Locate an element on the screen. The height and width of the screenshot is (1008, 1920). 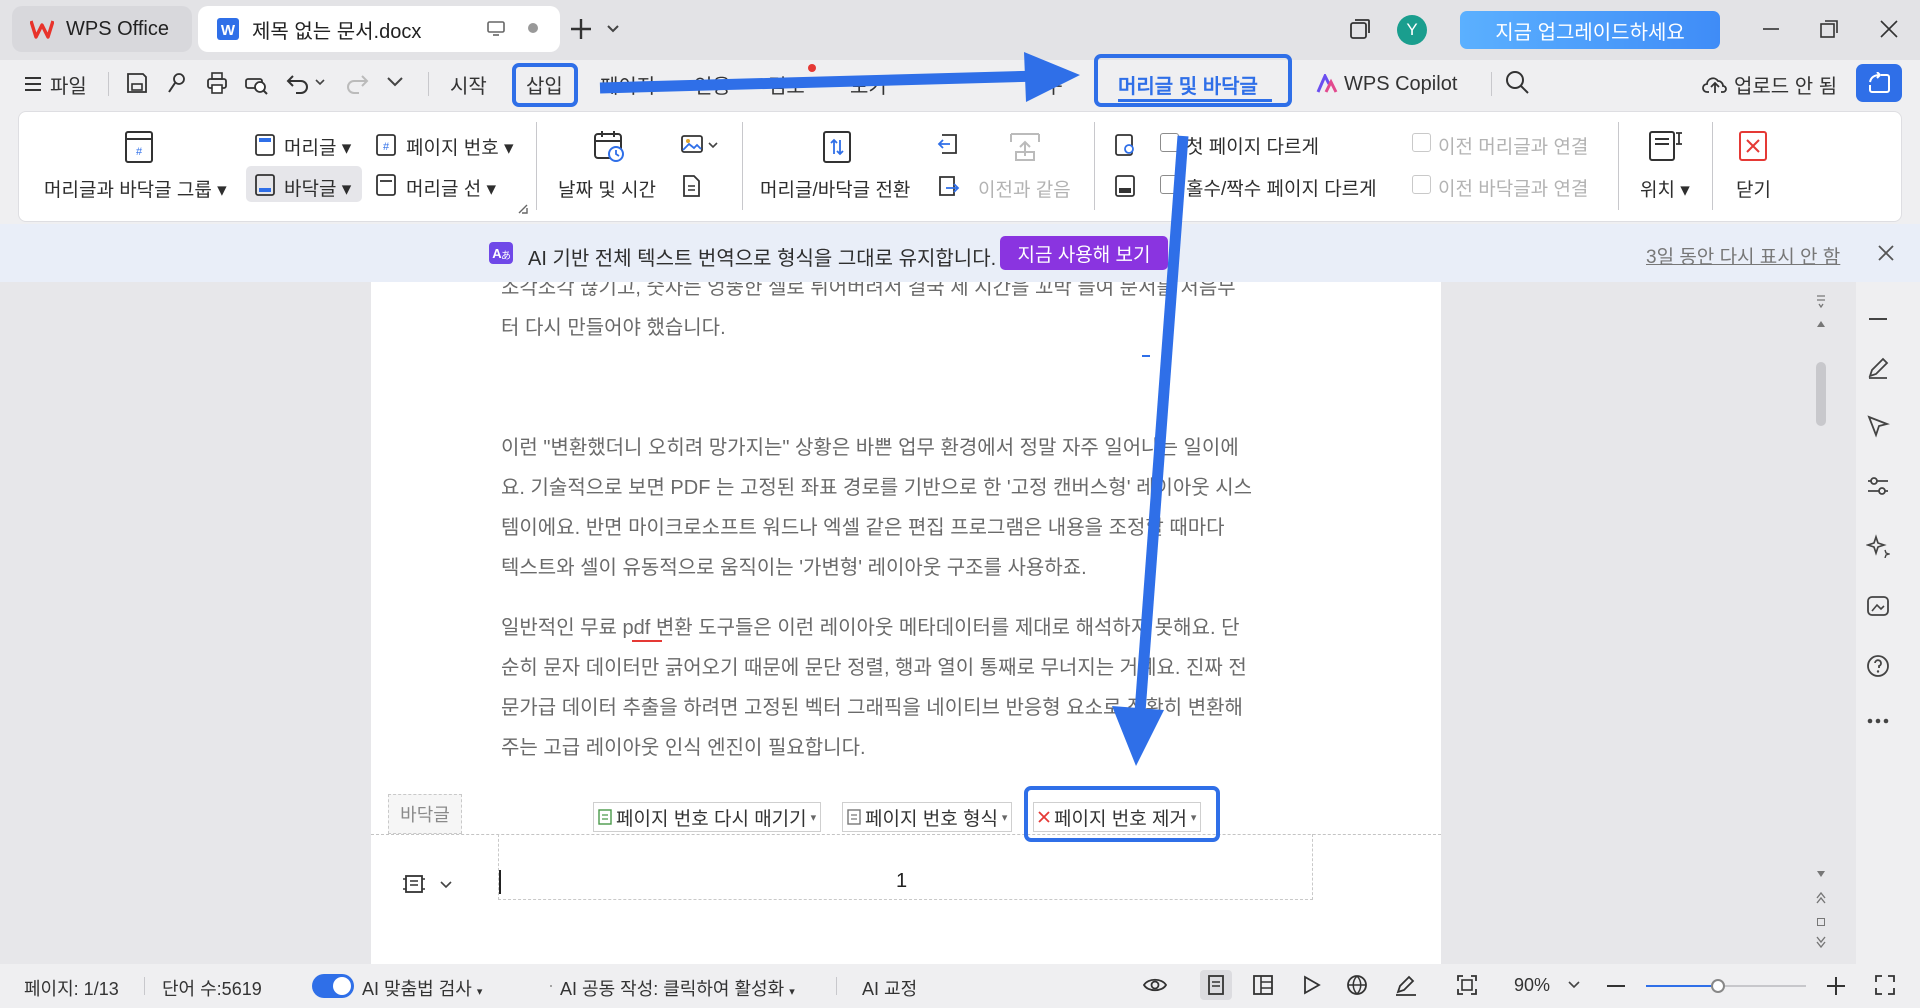
menu-references: 인용 is located at coordinates (712, 84).